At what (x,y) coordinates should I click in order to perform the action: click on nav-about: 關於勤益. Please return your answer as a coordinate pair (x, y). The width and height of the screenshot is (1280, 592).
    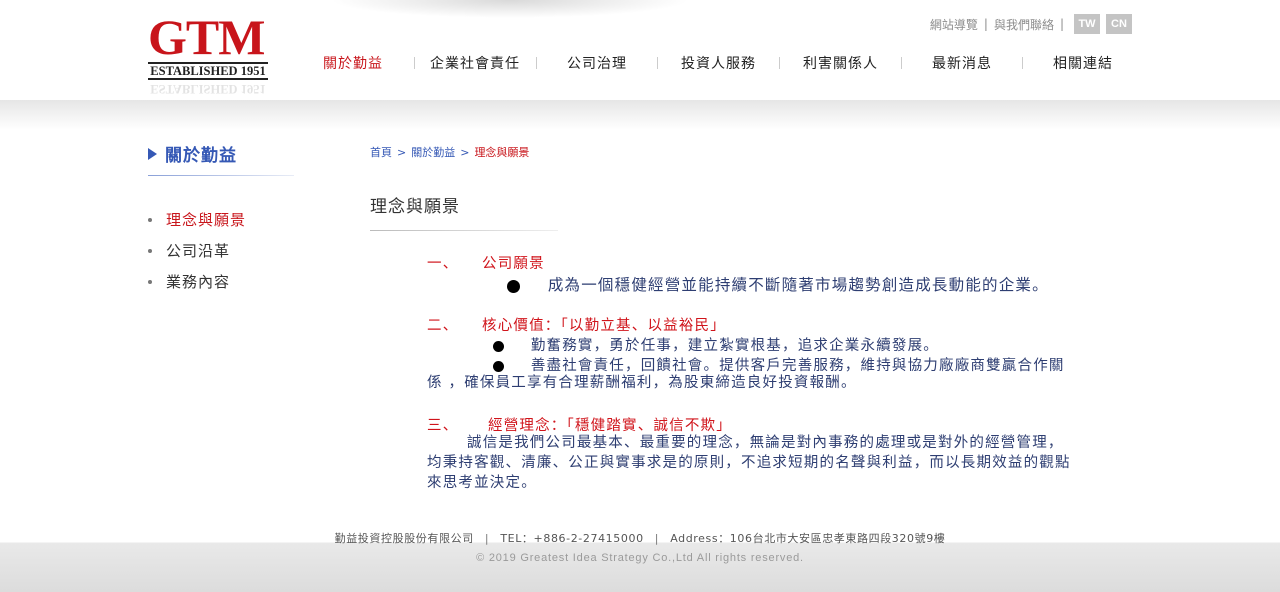
    Looking at the image, I should click on (353, 63).